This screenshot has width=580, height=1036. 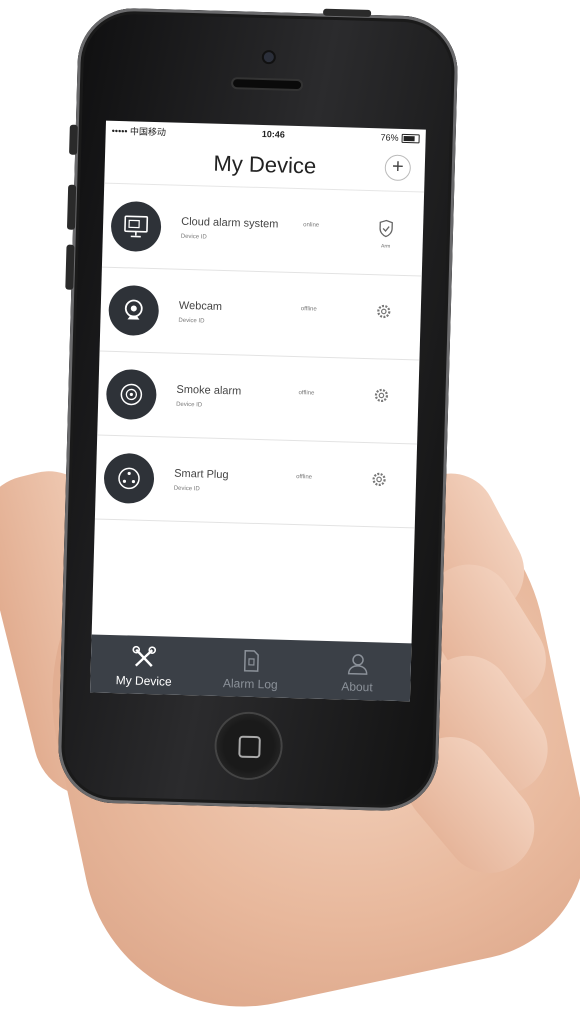 I want to click on power-button, so click(x=347, y=13).